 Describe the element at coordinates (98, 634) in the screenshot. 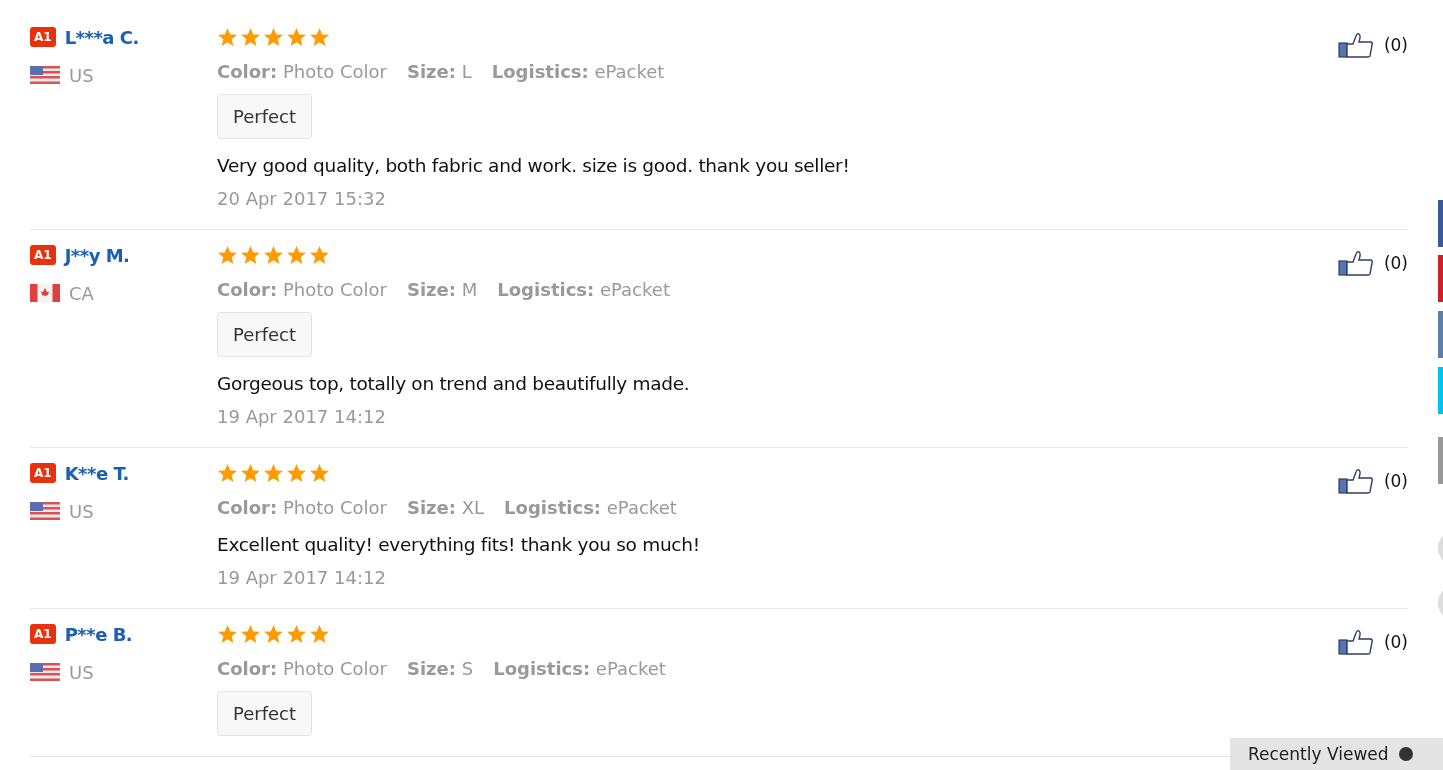

I see `buyer-name-link: P**e B.` at that location.